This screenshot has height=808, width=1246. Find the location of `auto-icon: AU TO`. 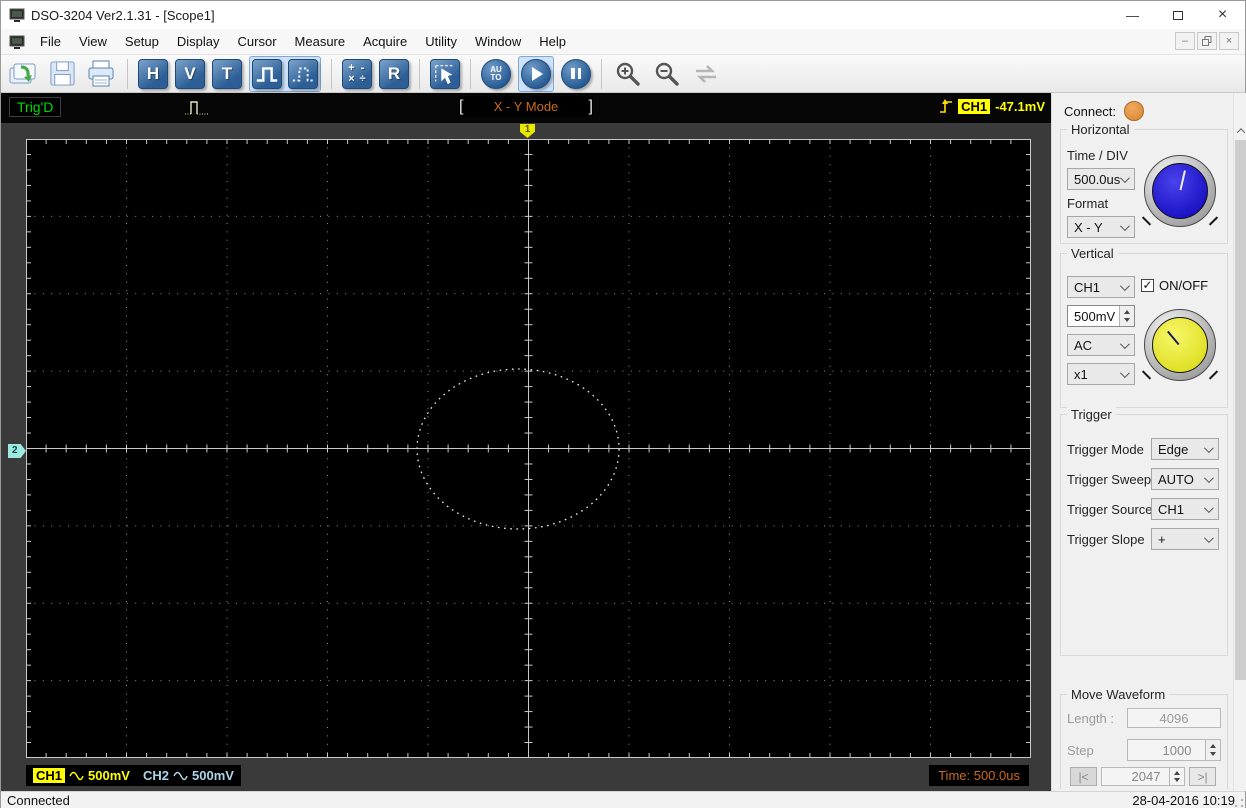

auto-icon: AU TO is located at coordinates (496, 73).